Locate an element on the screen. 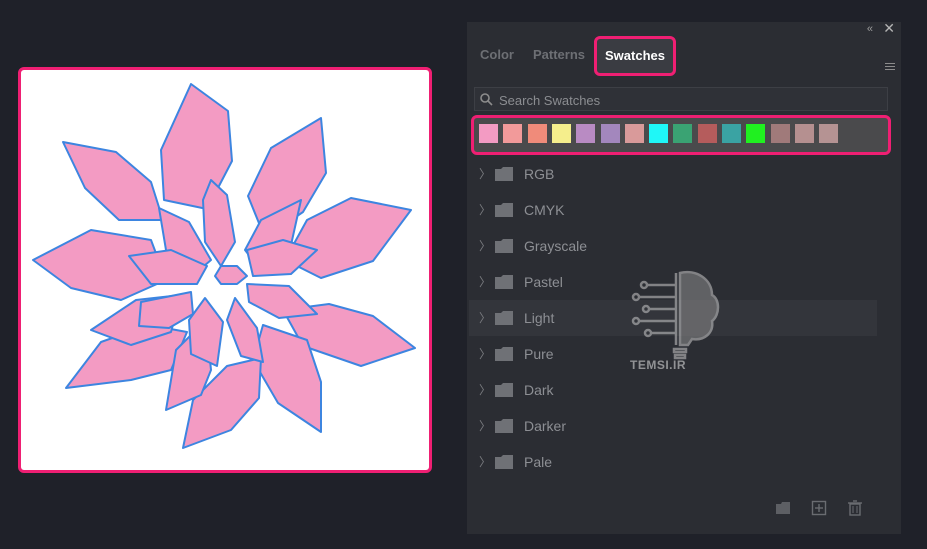  folder-label: Darker is located at coordinates (545, 426).